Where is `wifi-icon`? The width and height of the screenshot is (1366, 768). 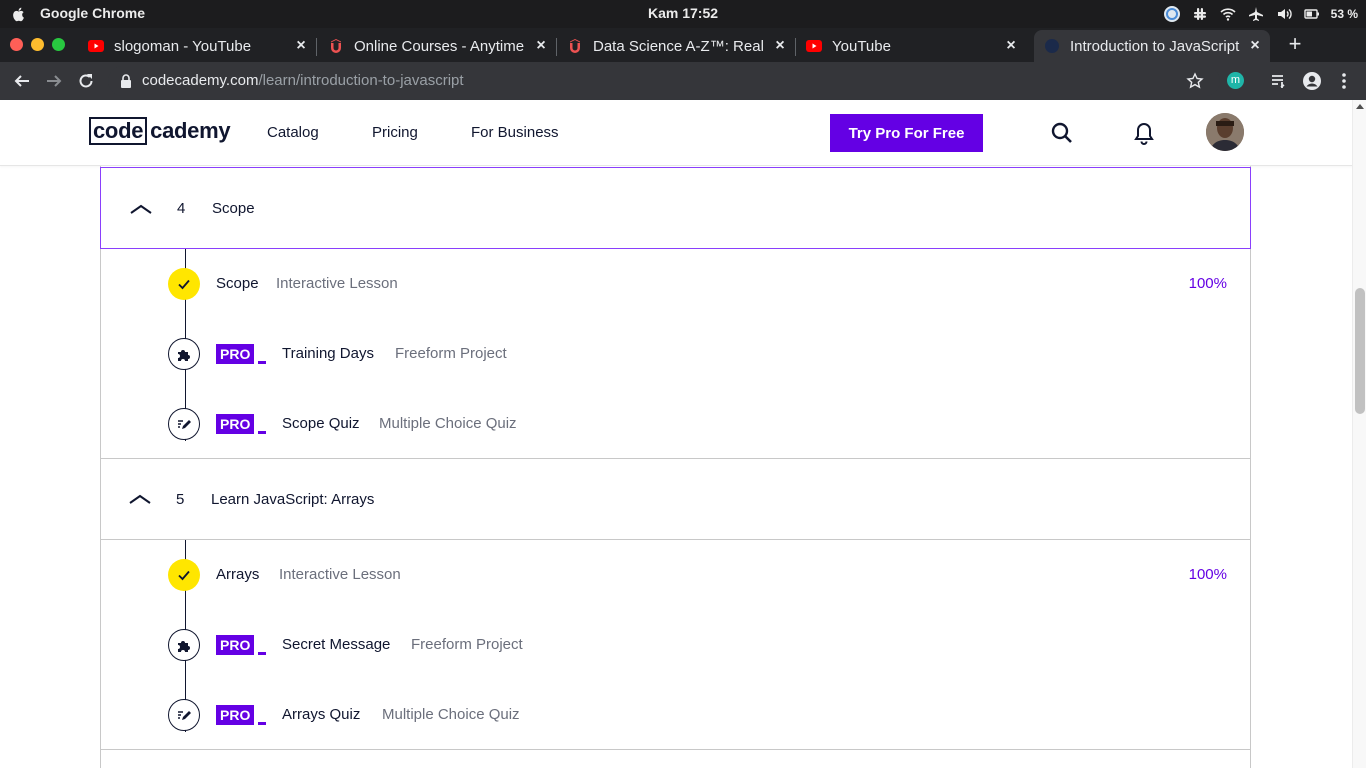 wifi-icon is located at coordinates (1228, 14).